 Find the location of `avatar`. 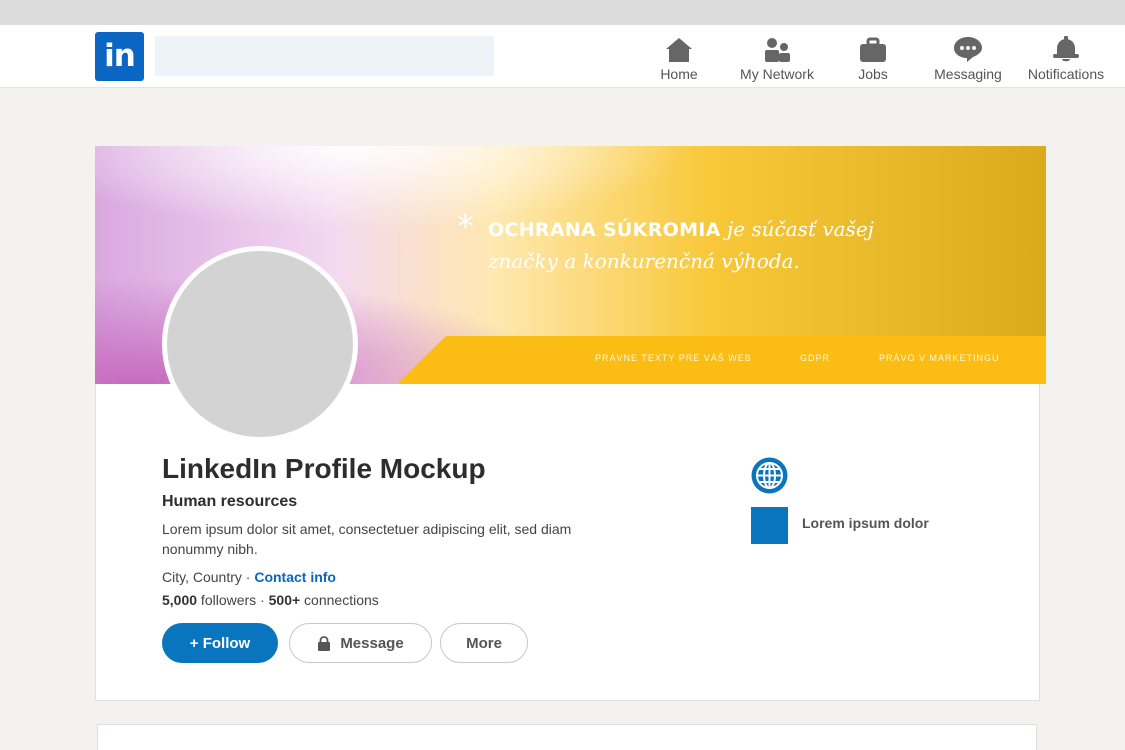

avatar is located at coordinates (260, 344).